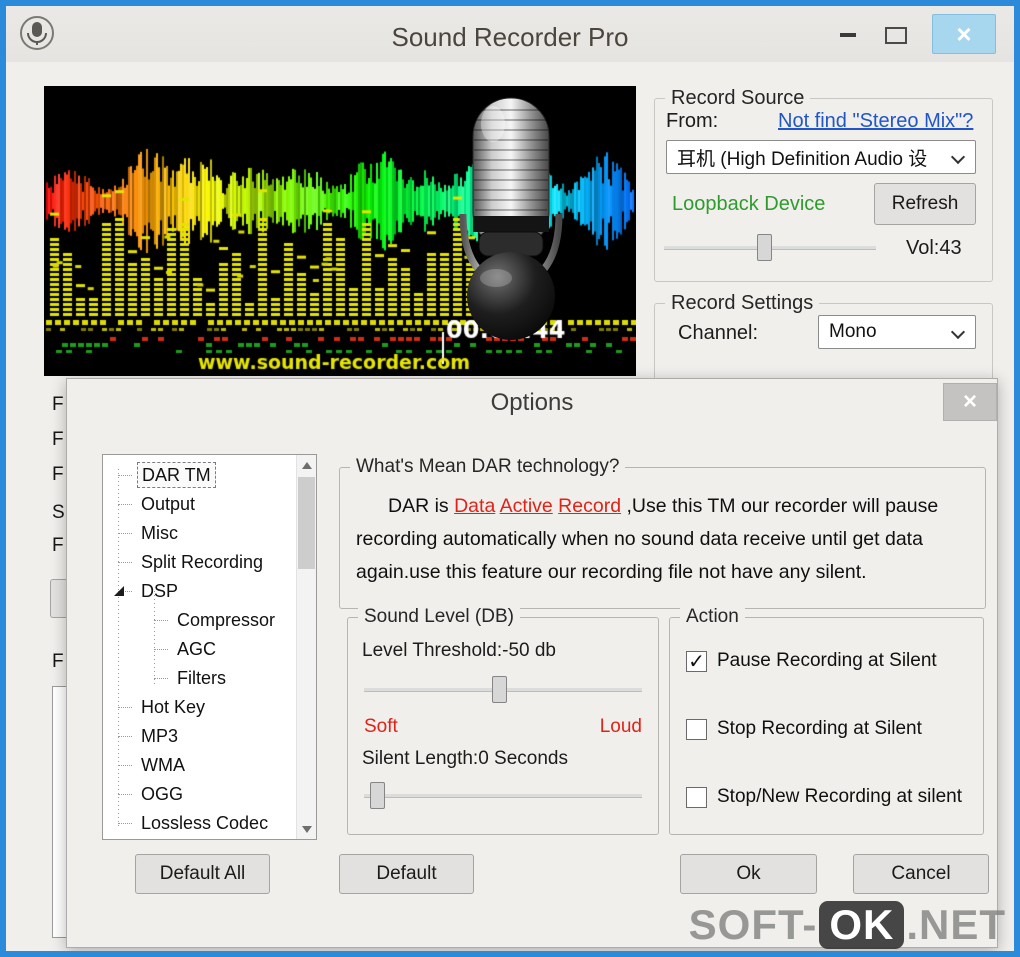 The image size is (1020, 957). I want to click on sound-level-title: Sound Level (DB), so click(439, 617).